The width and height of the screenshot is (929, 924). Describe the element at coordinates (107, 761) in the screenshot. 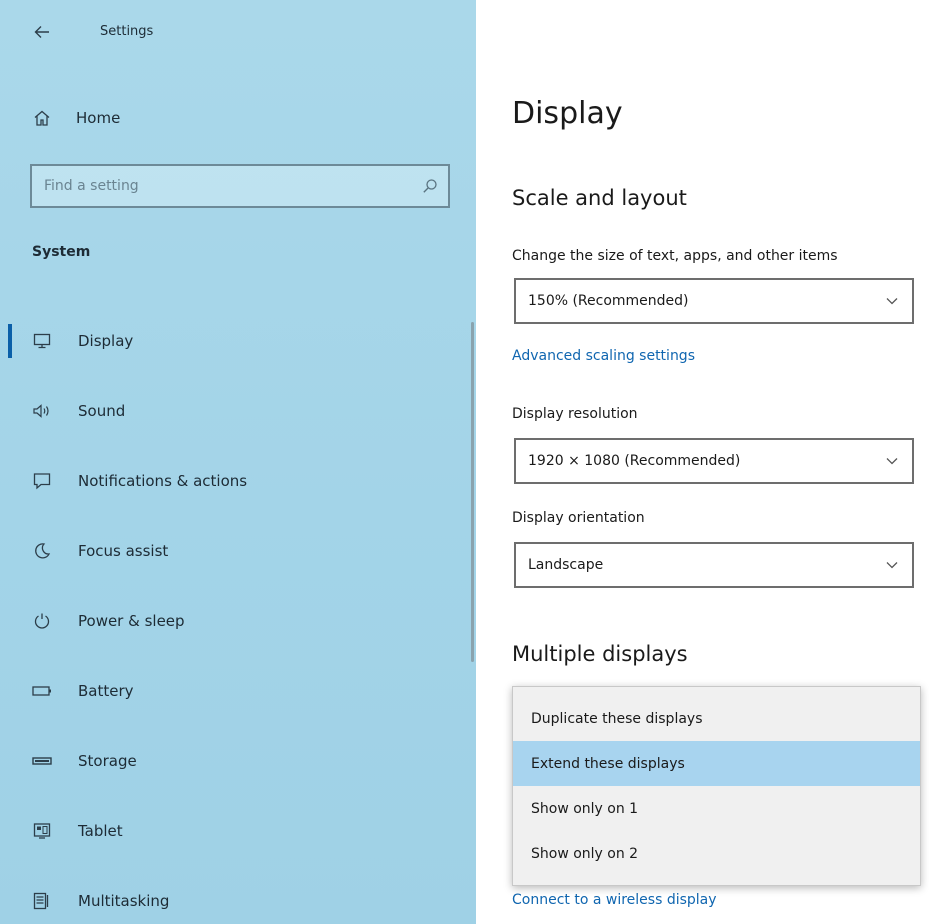

I see `sidebar-item-label: Storage` at that location.